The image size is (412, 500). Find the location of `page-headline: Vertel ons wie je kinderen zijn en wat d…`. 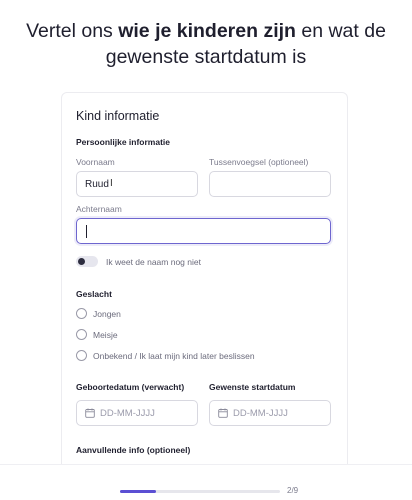

page-headline: Vertel ons wie je kinderen zijn en wat d… is located at coordinates (206, 44).